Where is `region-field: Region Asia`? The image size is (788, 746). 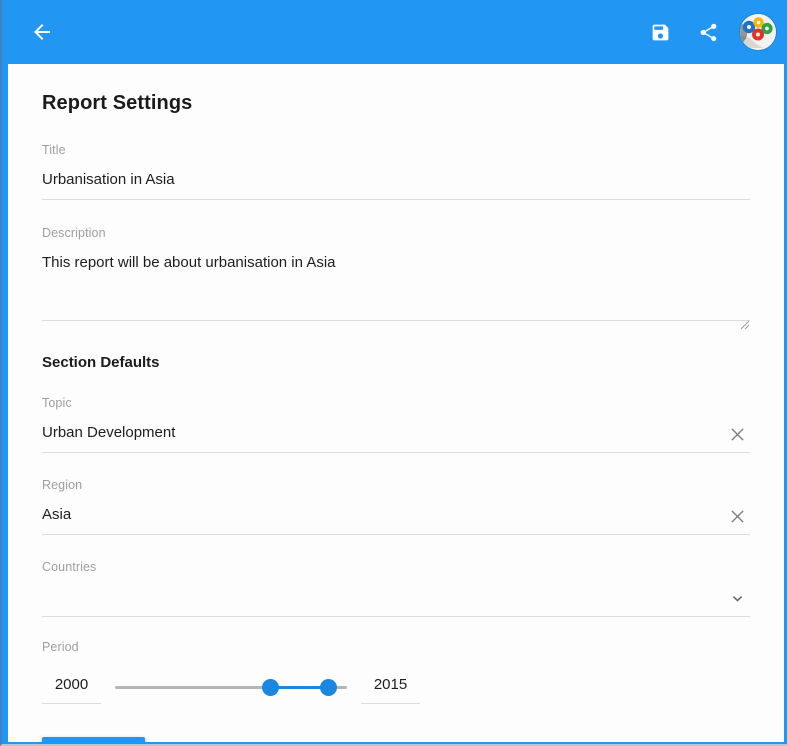 region-field: Region Asia is located at coordinates (396, 506).